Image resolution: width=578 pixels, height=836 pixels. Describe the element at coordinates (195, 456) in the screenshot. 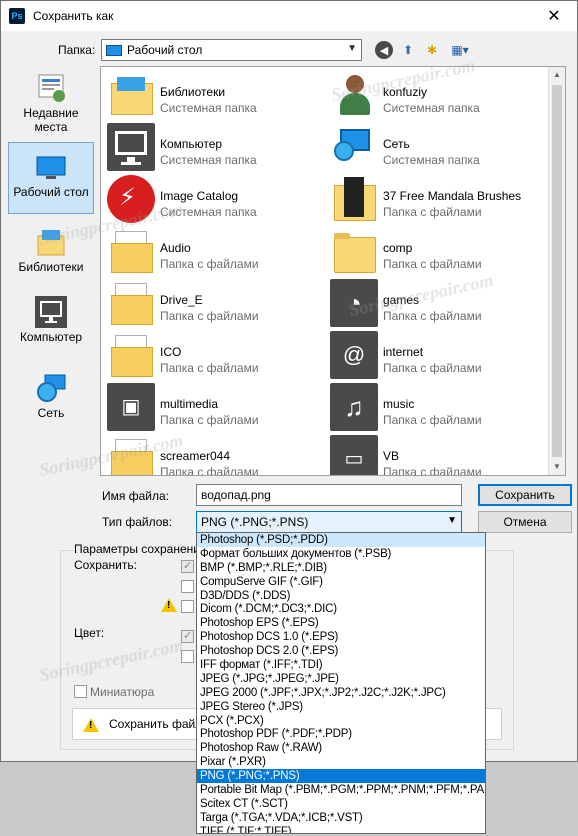

I see `file-name: screamer044` at that location.